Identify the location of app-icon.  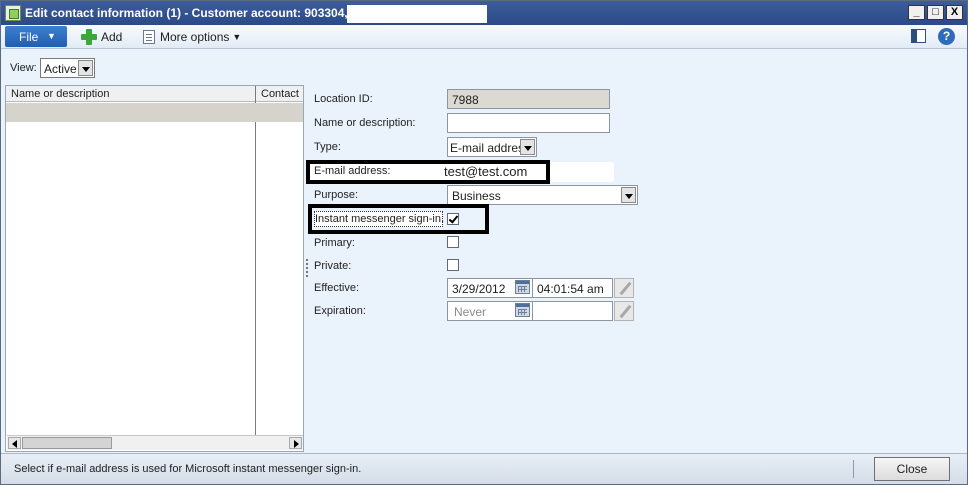
(13, 13).